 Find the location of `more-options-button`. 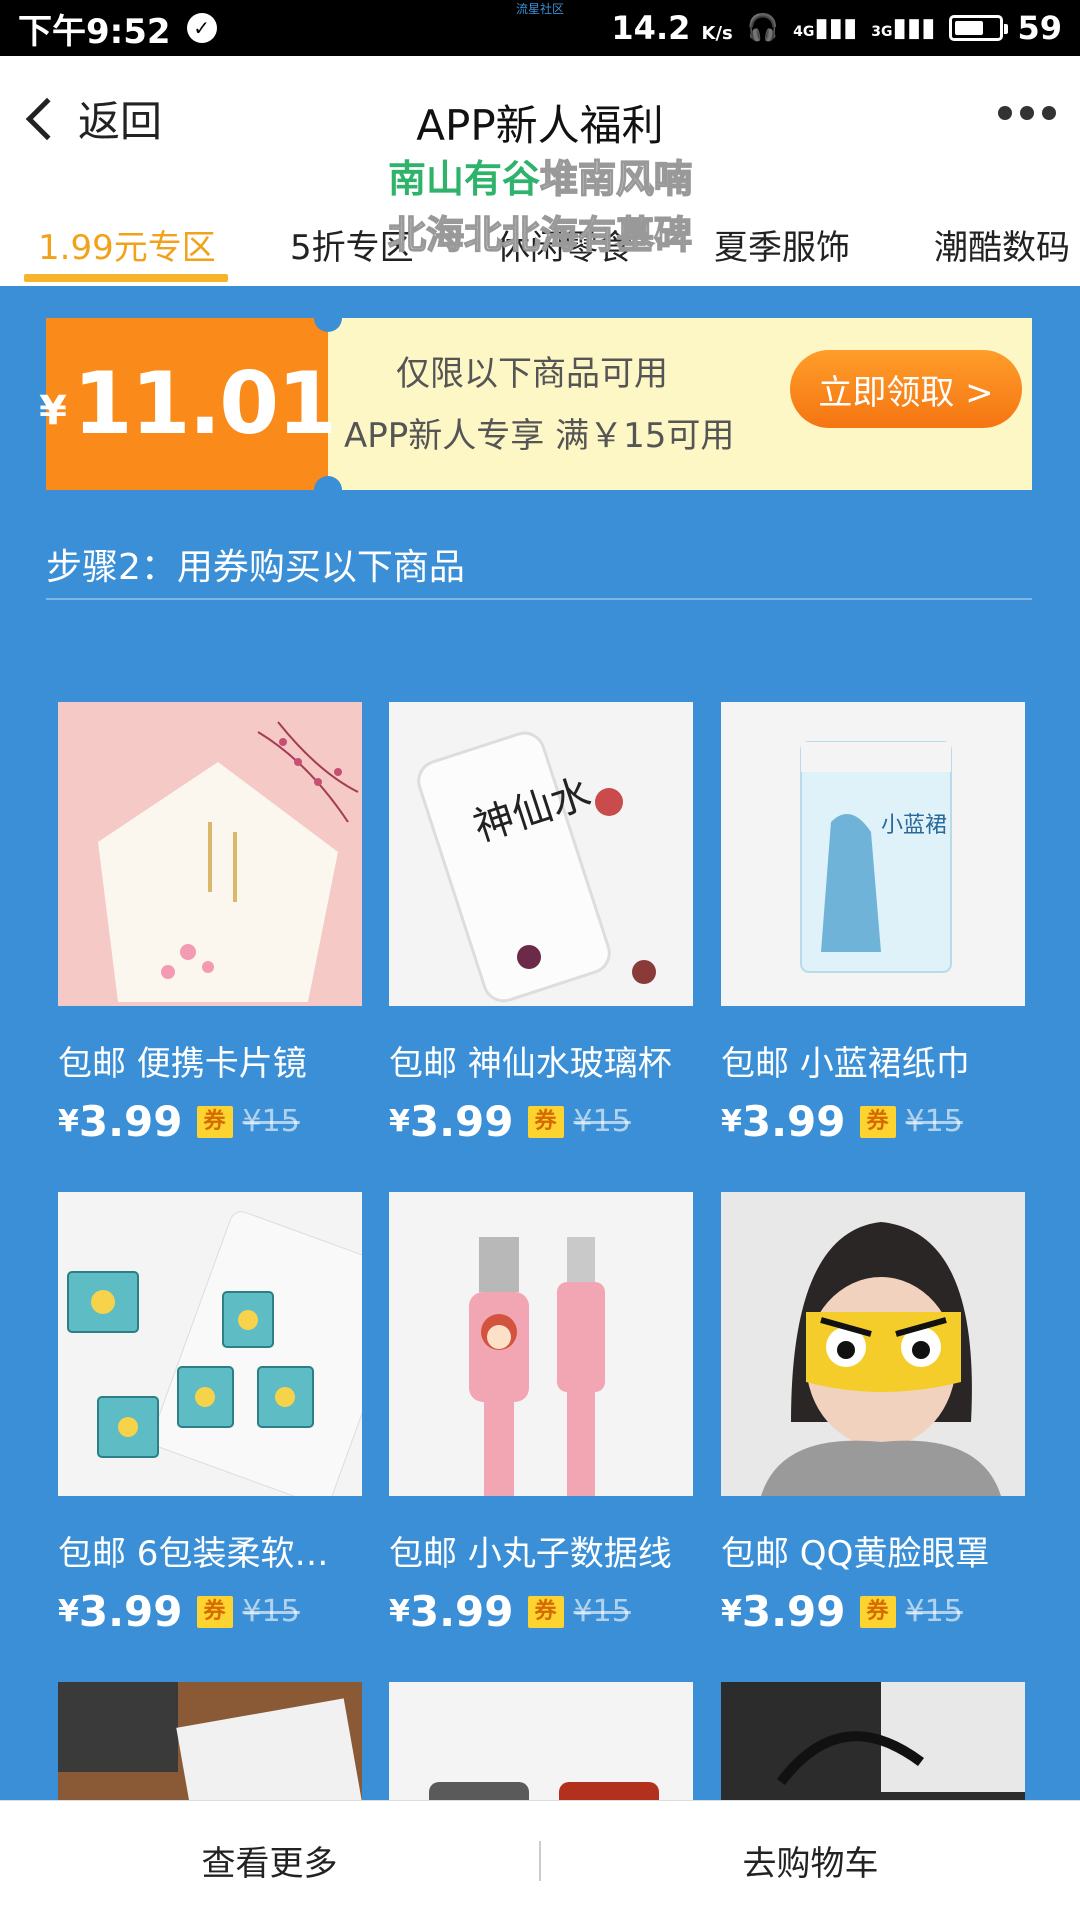

more-options-button is located at coordinates (1027, 113).